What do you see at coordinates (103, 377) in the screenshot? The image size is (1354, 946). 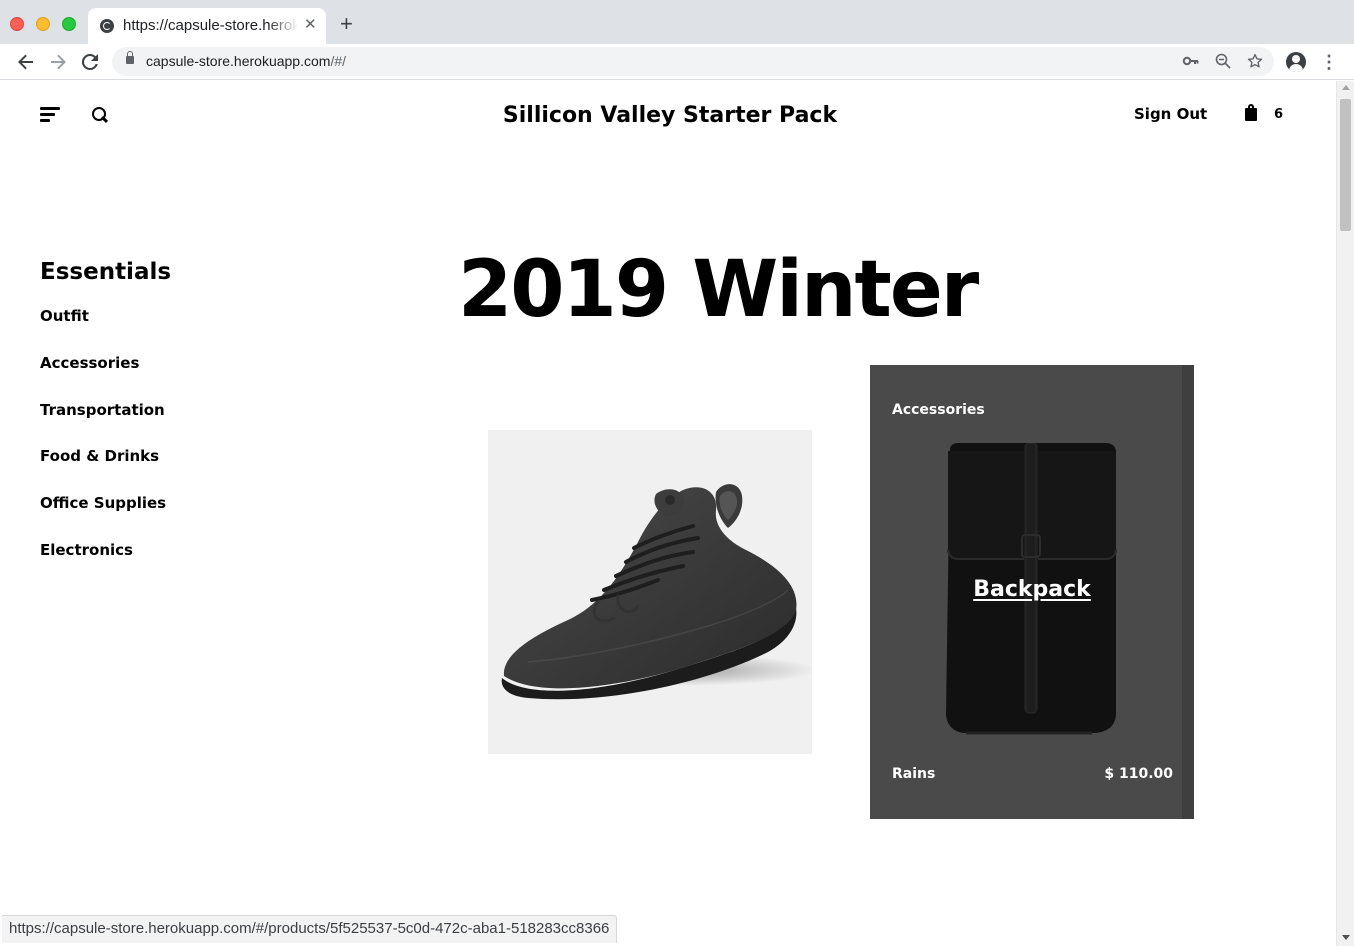 I see `sidebar-item-accessories: Accessories` at bounding box center [103, 377].